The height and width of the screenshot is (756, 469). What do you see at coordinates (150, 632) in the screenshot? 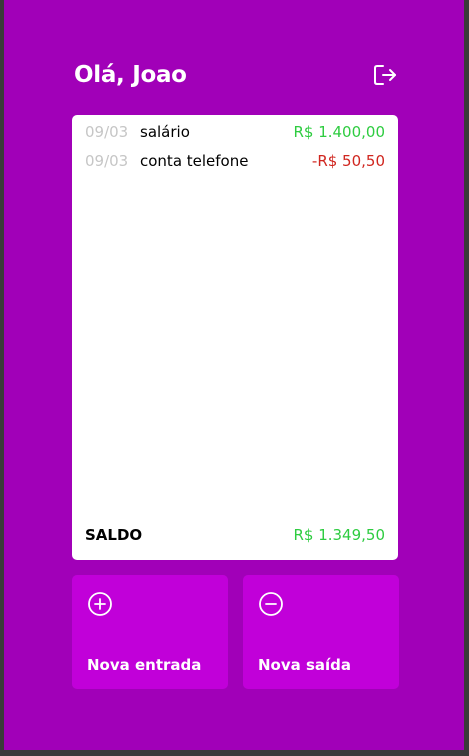
I see `new-entry-button: Nova entrada` at bounding box center [150, 632].